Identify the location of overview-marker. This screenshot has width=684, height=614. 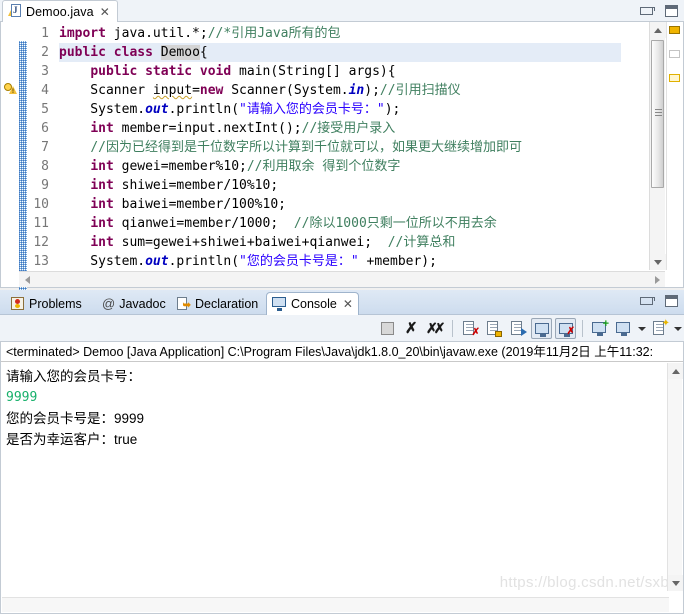
(674, 54).